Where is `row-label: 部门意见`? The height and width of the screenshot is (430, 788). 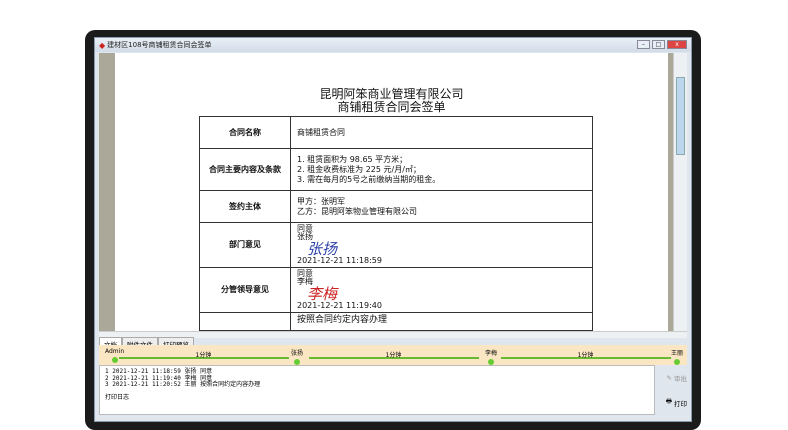
row-label: 部门意见 is located at coordinates (245, 245).